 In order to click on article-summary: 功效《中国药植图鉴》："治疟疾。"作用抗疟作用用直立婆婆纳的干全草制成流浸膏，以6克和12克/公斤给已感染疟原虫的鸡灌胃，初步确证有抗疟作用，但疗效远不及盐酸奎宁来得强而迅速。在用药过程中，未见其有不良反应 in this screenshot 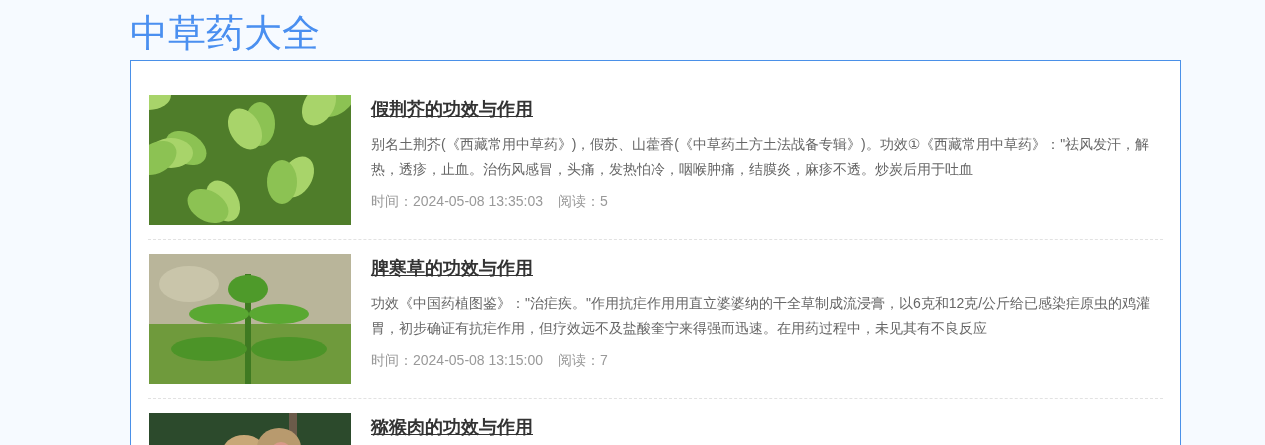, I will do `click(761, 316)`.